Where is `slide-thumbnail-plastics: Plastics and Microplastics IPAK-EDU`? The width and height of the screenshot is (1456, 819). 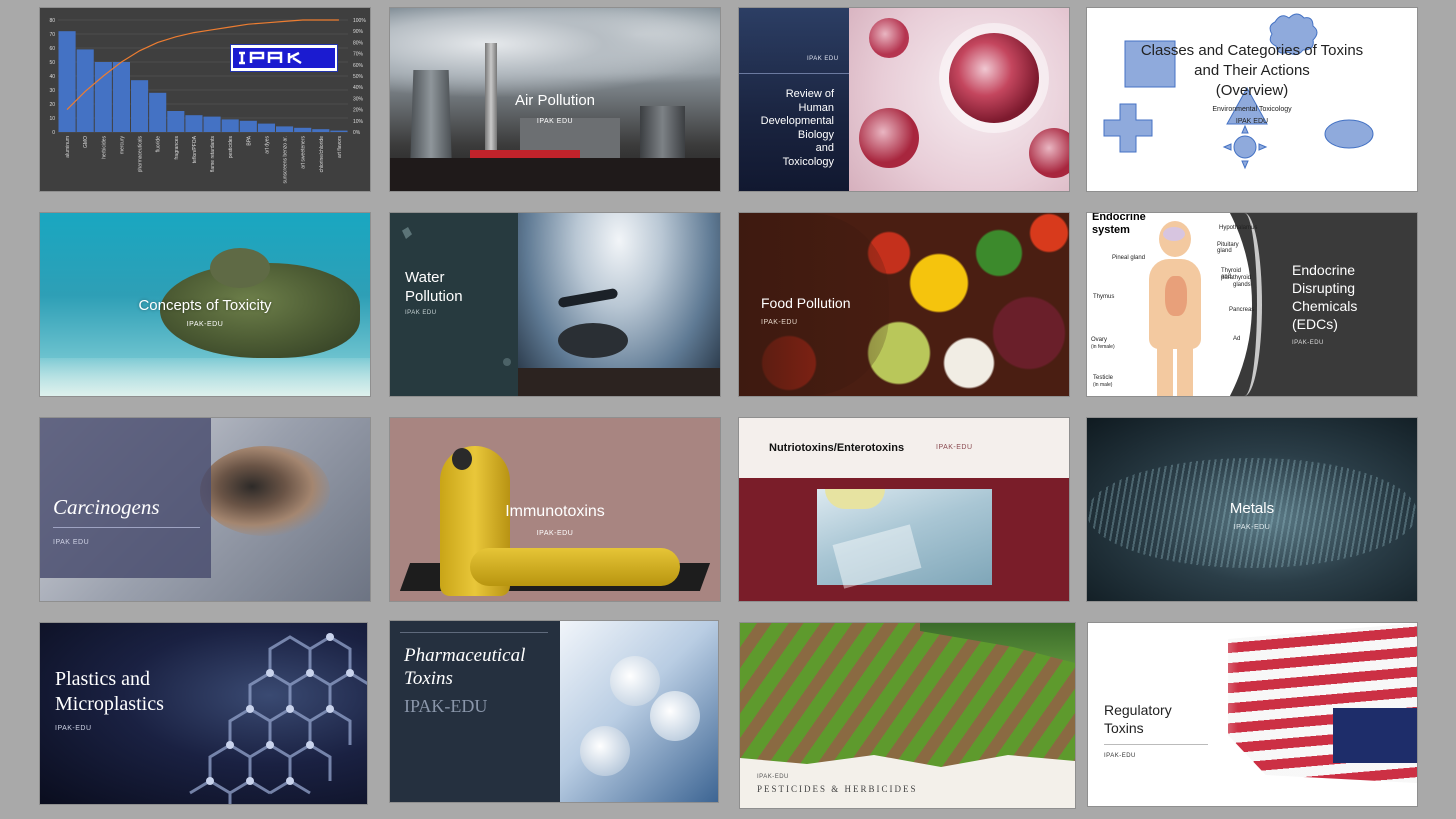 slide-thumbnail-plastics: Plastics and Microplastics IPAK-EDU is located at coordinates (203, 713).